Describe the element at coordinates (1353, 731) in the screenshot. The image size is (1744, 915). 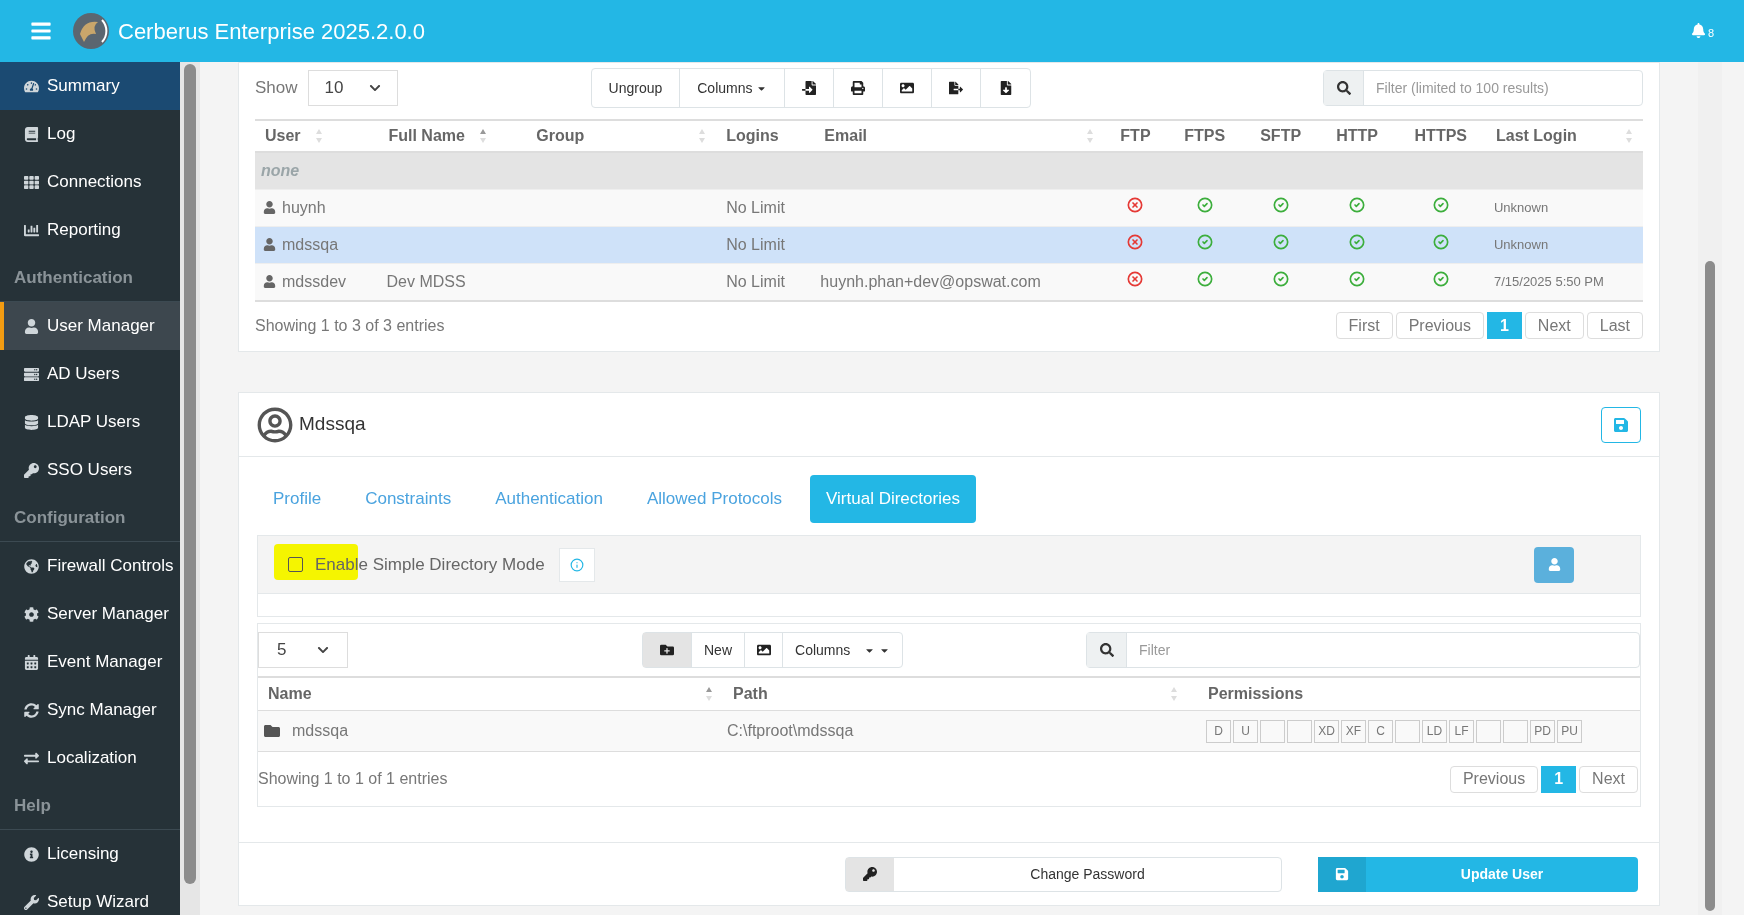
I see `permission-flag: XF` at that location.